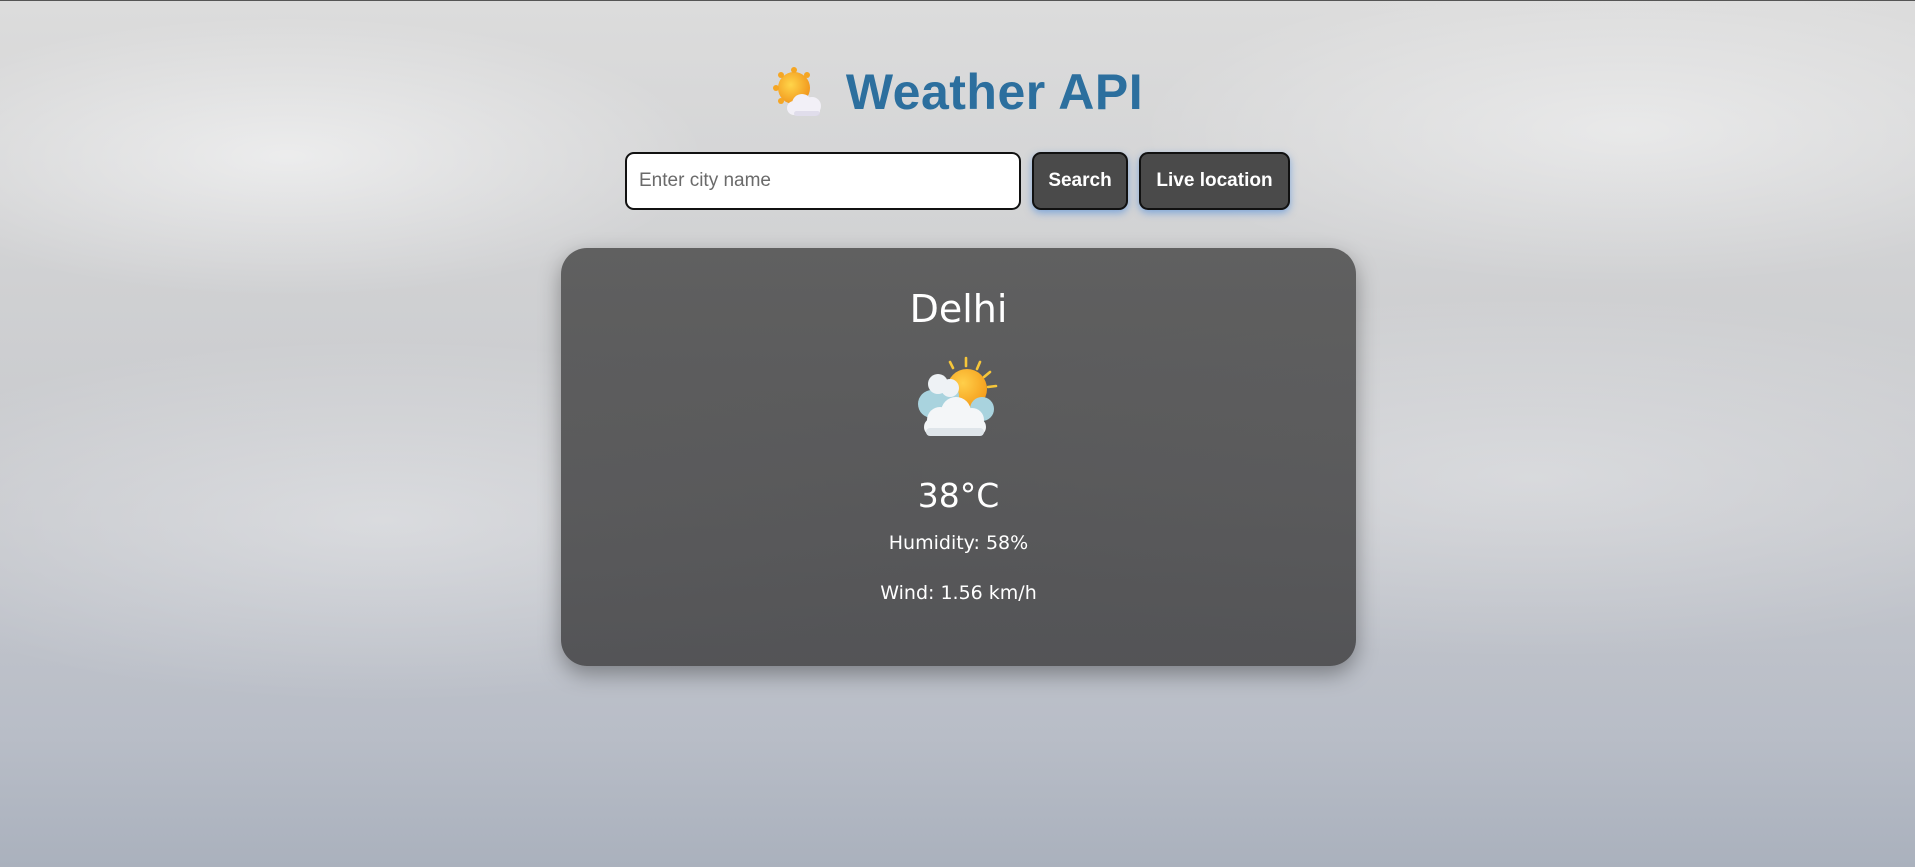  I want to click on search-bar: Search Live location, so click(957, 181).